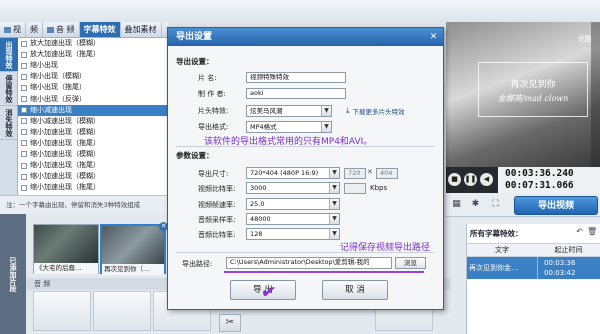 This screenshot has width=600, height=334. What do you see at coordinates (34, 29) in the screenshot?
I see `tab-video-2: 频` at bounding box center [34, 29].